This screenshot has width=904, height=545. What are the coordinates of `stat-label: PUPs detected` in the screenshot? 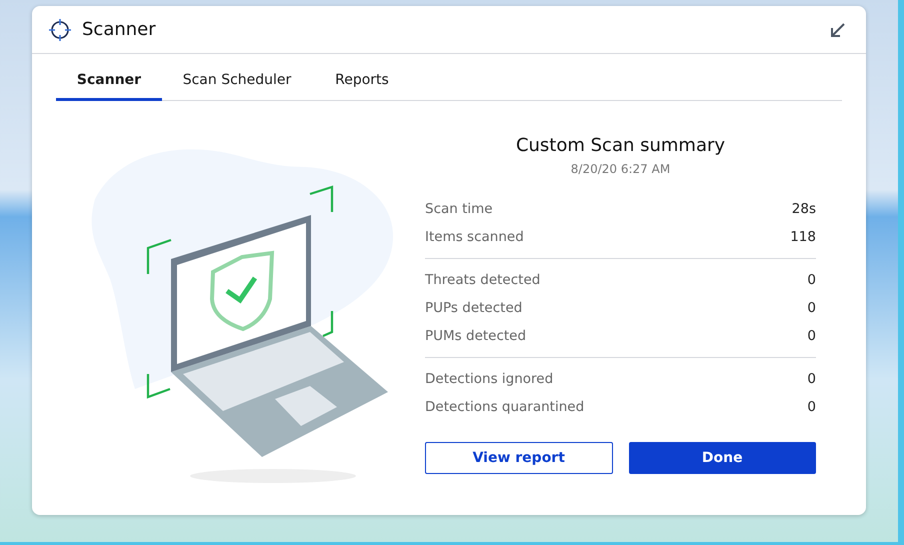 It's located at (473, 308).